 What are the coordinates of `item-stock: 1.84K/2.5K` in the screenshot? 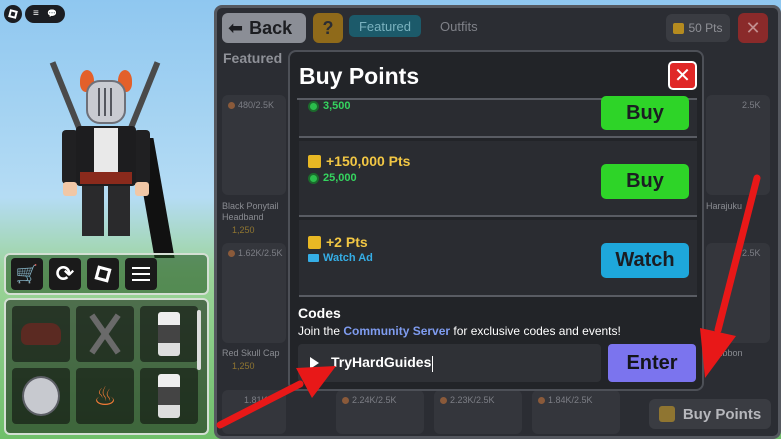 It's located at (565, 400).